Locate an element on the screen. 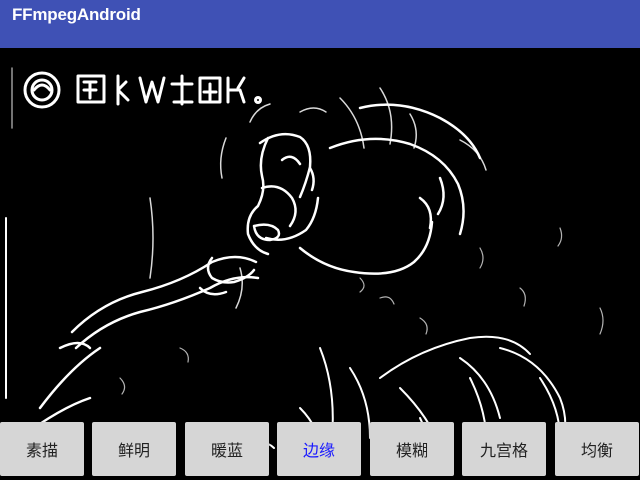 The image size is (640, 480). filter-nine-grid-button: 九宫格 is located at coordinates (504, 449).